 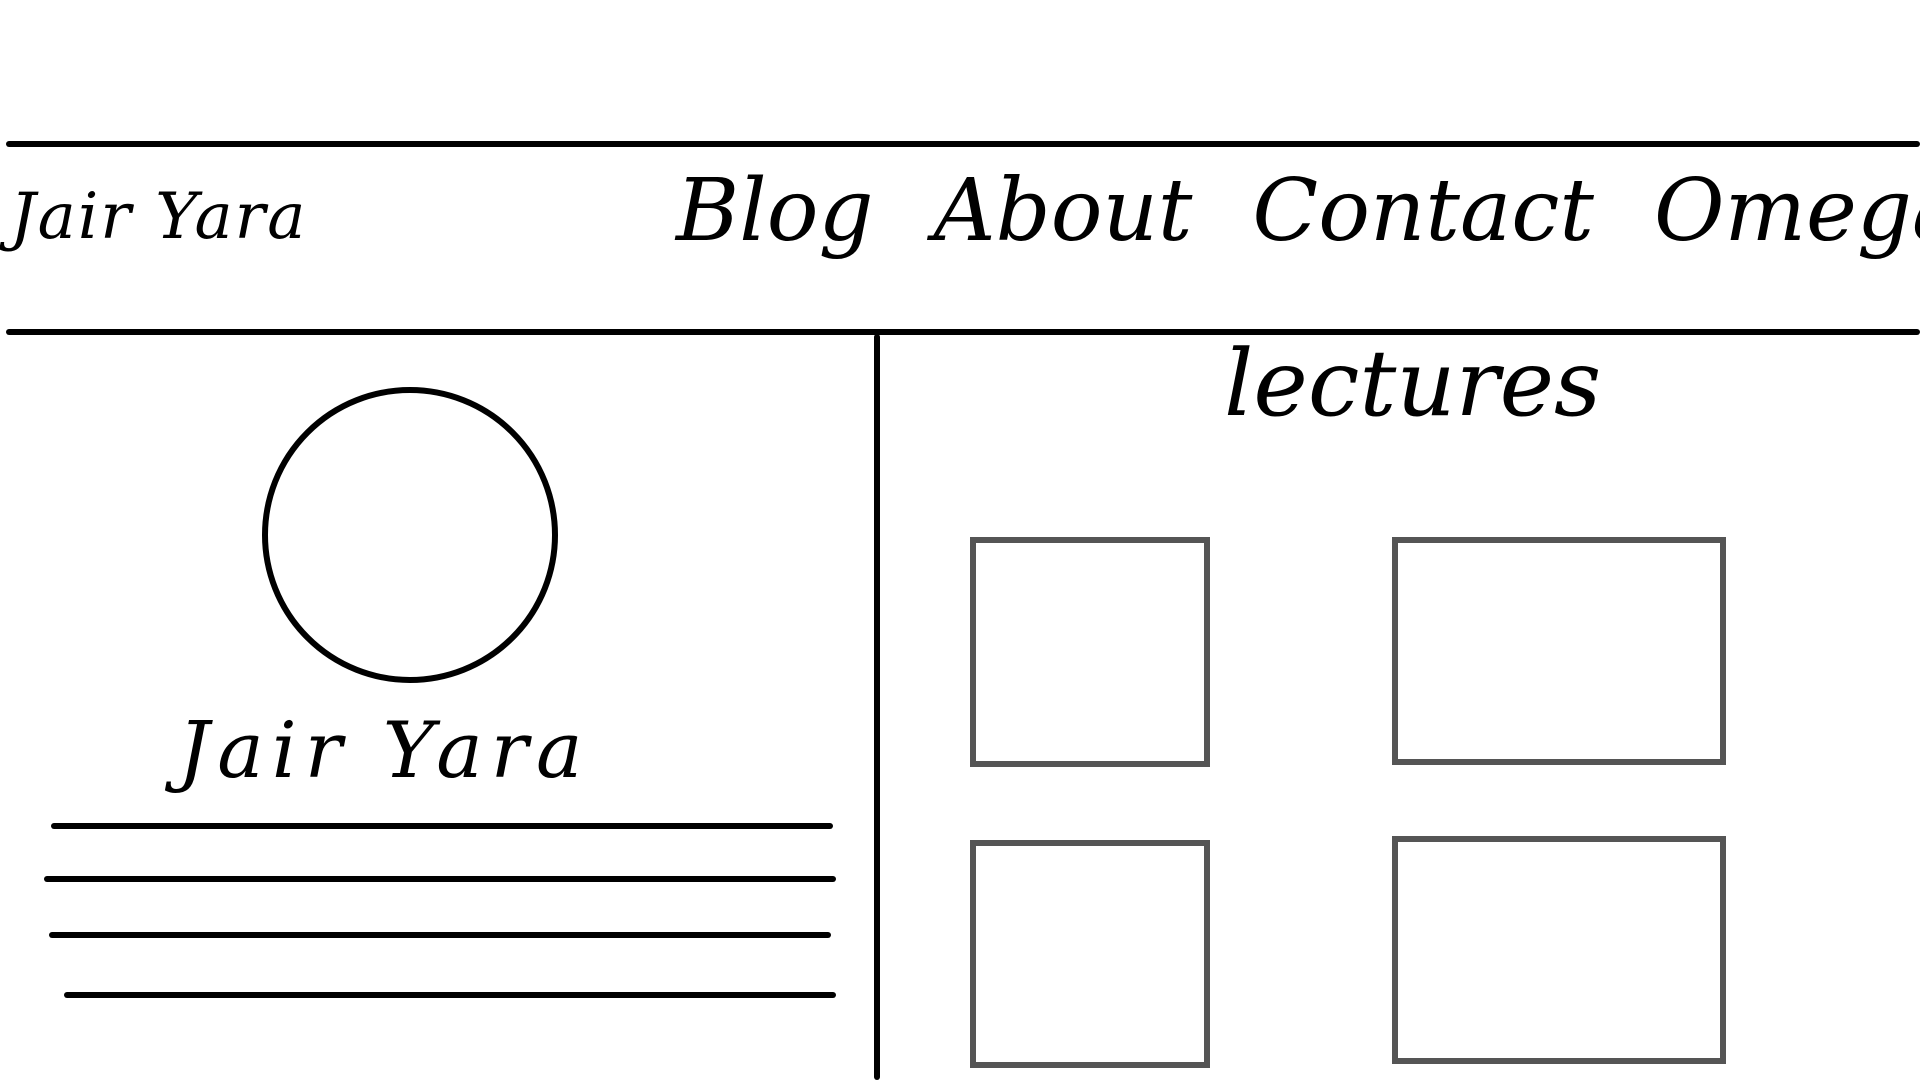 What do you see at coordinates (775, 211) in the screenshot?
I see `nav-item-blog: Blog` at bounding box center [775, 211].